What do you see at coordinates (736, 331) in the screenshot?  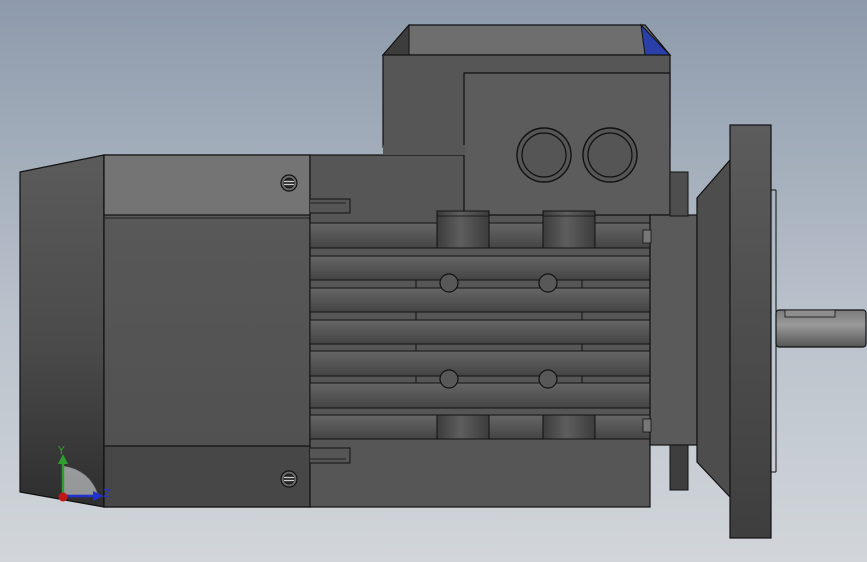 I see `mounting-flange` at bounding box center [736, 331].